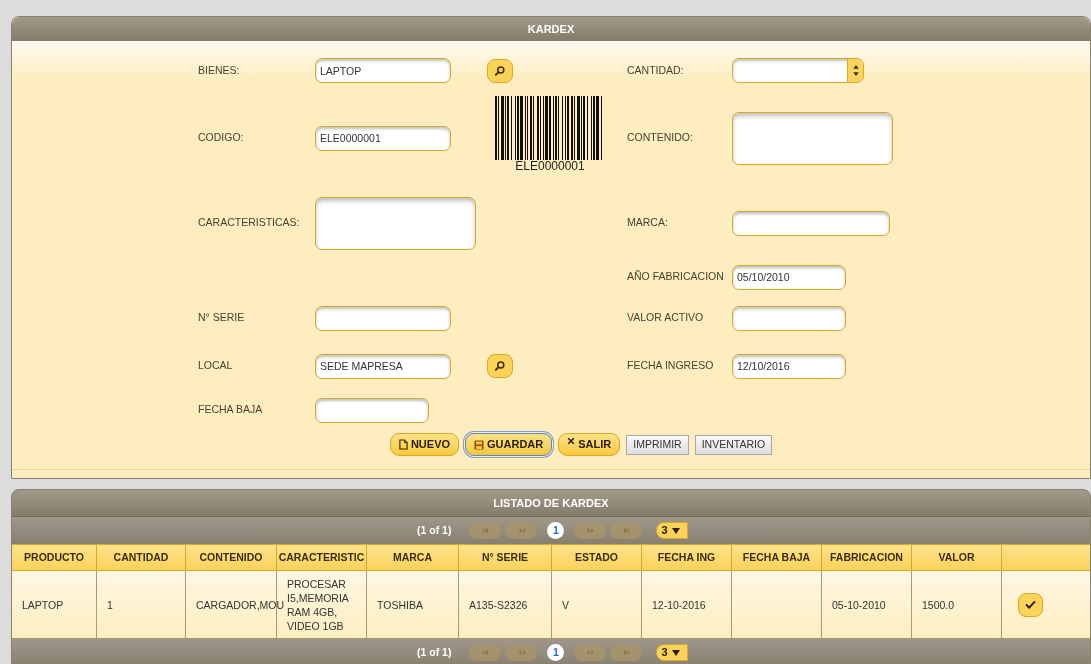 This screenshot has height=664, width=1091. Describe the element at coordinates (318, 604) in the screenshot. I see `table-cell-text: PROCESAR I5,MEMORIA RAM 4GB, VIDEO 1GB` at that location.